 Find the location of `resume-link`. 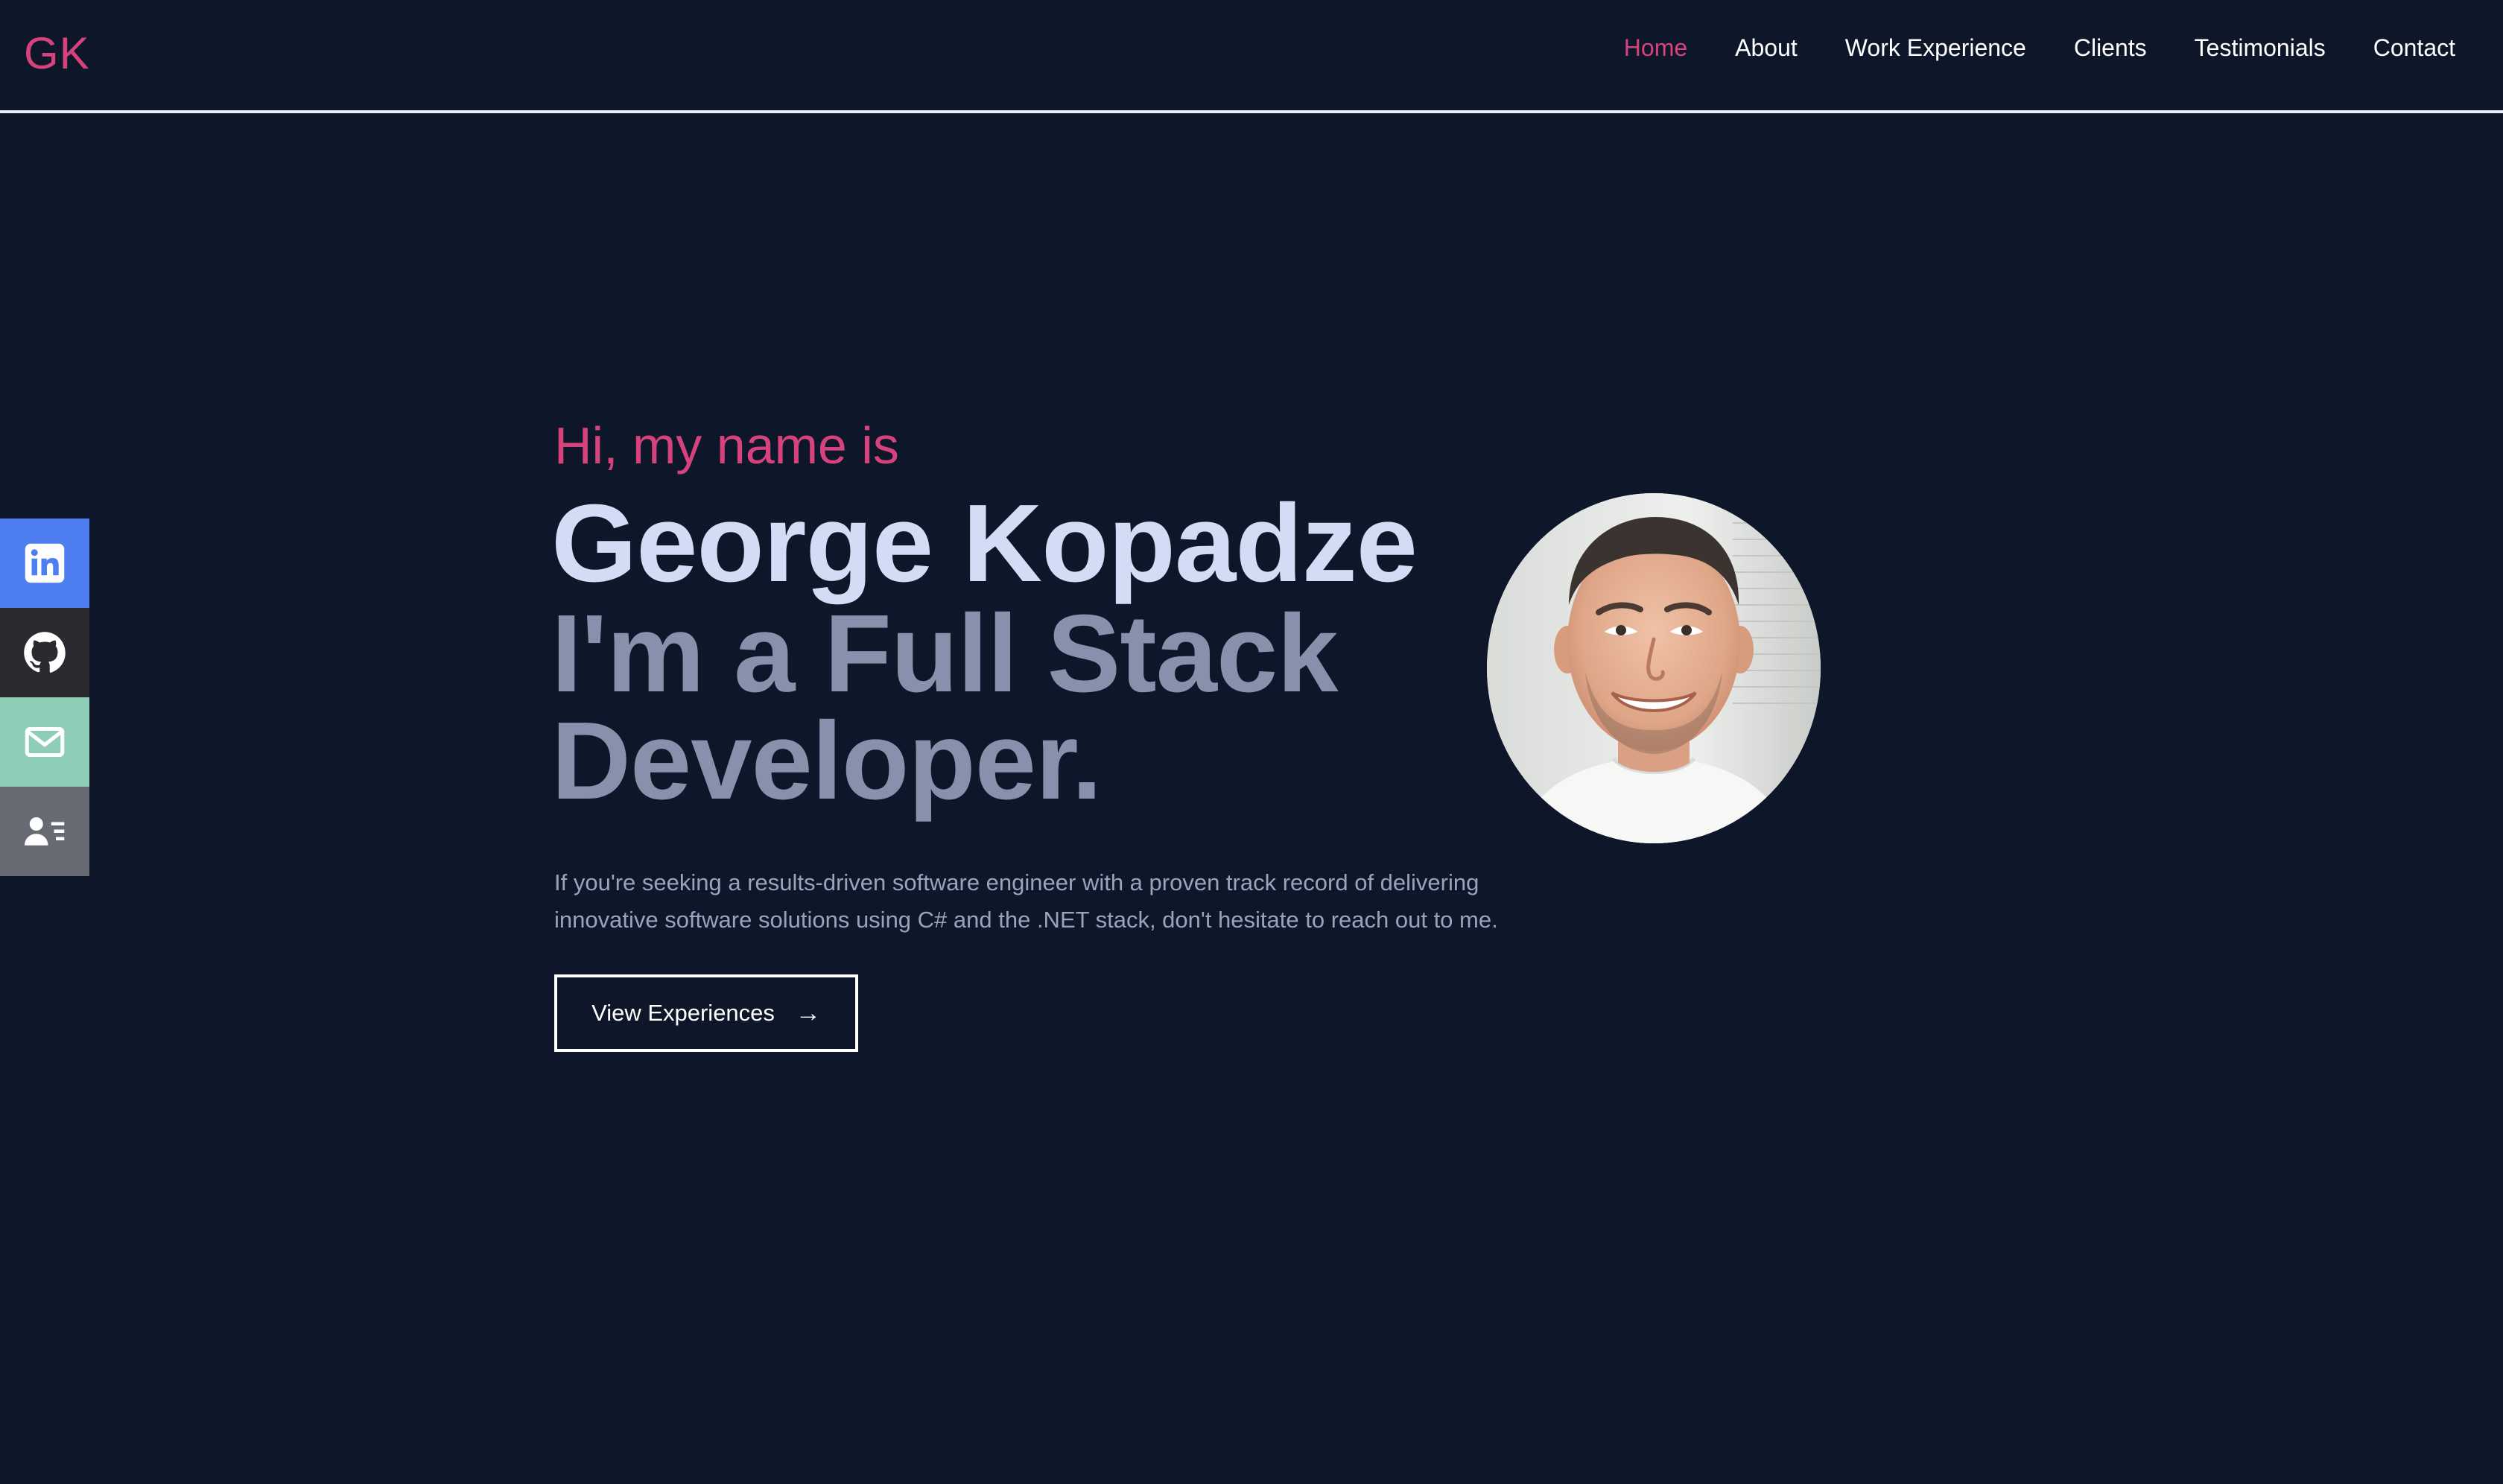

resume-link is located at coordinates (45, 832).